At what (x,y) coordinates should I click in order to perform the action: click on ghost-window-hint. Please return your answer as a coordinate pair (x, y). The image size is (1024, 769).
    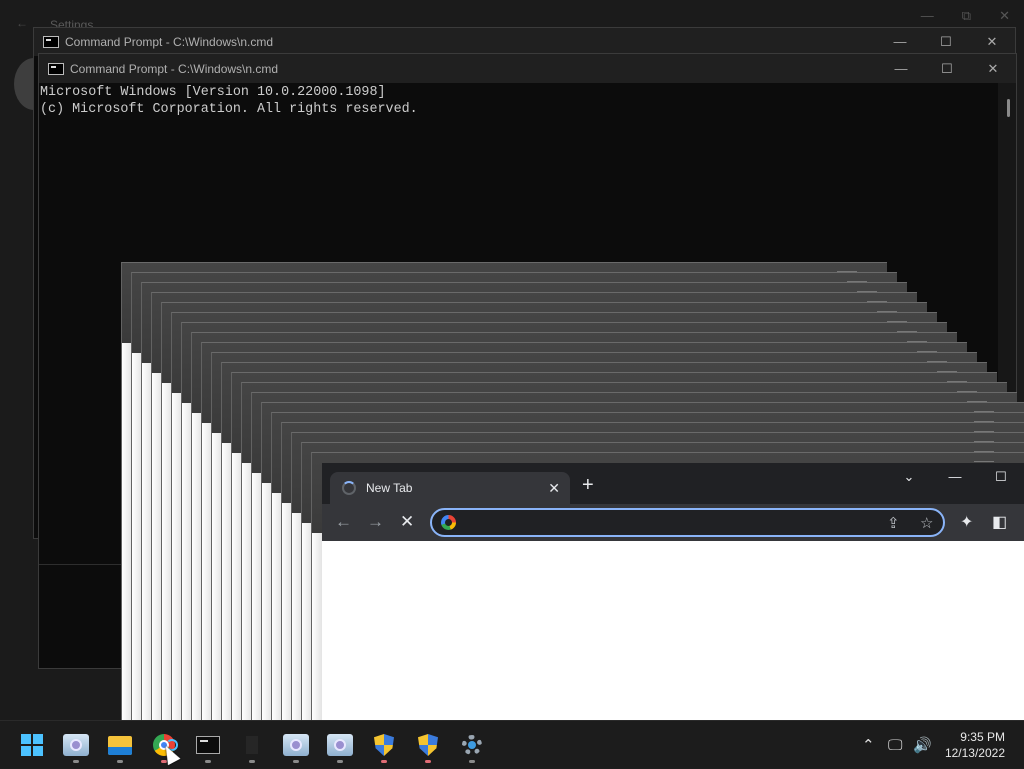
    Looking at the image, I should click on (984, 461).